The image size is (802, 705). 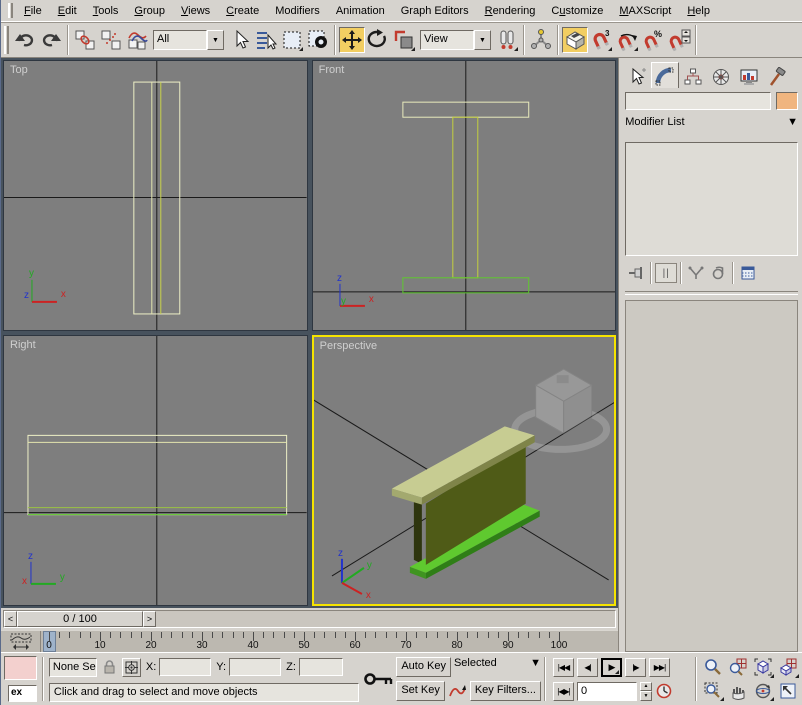 What do you see at coordinates (721, 76) in the screenshot?
I see `tab-motion` at bounding box center [721, 76].